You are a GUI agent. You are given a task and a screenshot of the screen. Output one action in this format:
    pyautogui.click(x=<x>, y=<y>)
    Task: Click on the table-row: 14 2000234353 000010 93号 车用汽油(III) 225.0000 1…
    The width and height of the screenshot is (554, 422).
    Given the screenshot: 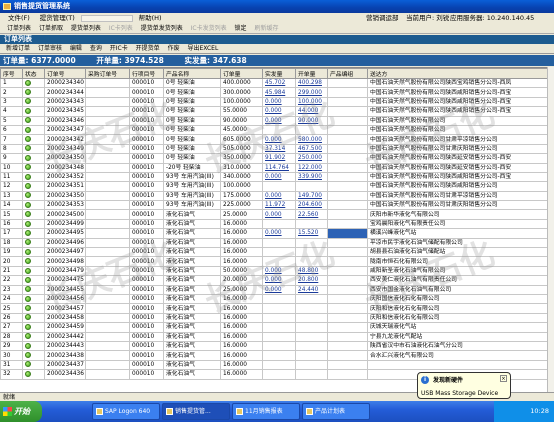 What is the action you would take?
    pyautogui.click(x=277, y=205)
    